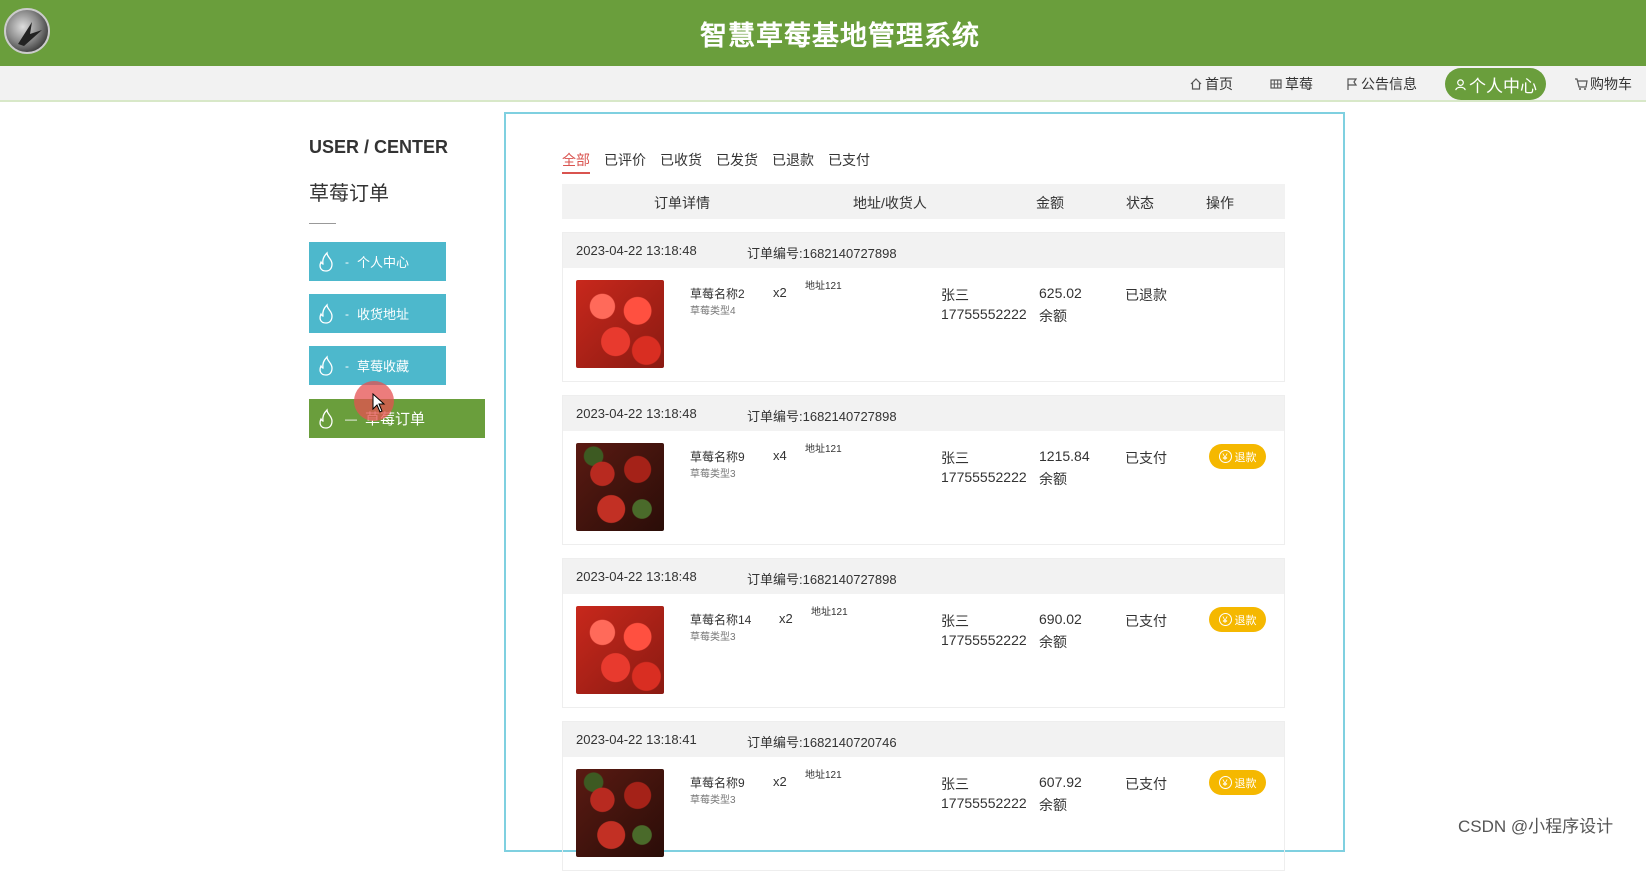 This screenshot has width=1646, height=871. I want to click on flag-icon, so click(1352, 84).